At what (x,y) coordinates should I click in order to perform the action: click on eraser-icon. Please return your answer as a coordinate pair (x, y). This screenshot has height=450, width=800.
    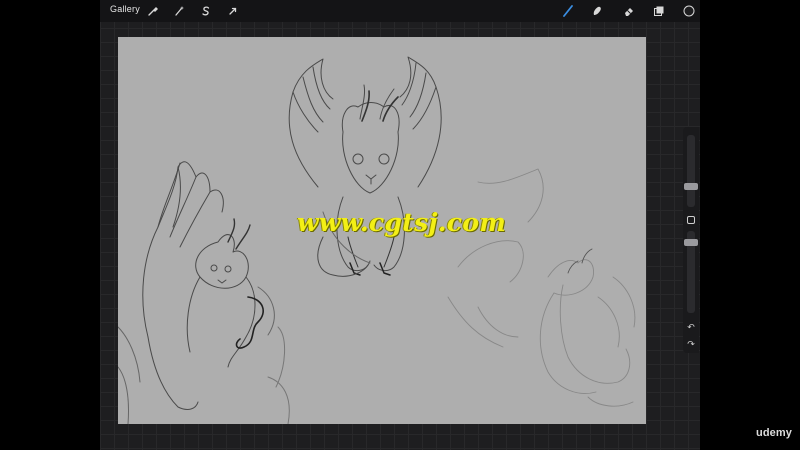
    Looking at the image, I should click on (629, 11).